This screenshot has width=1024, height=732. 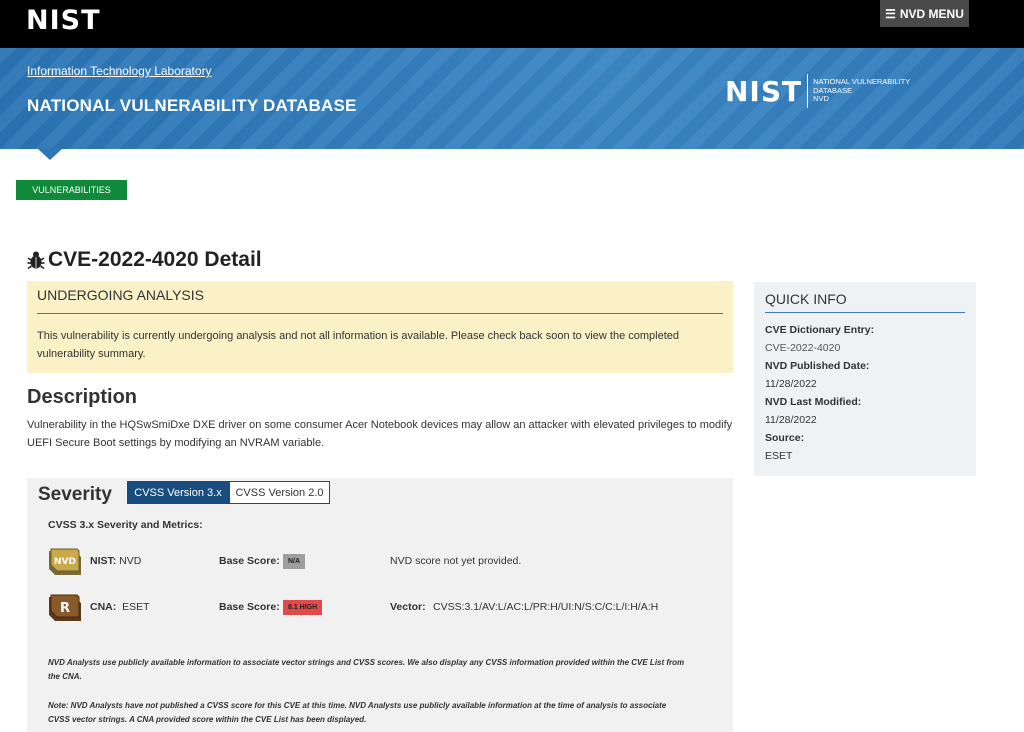 I want to click on page-title: CVE-2022-4020 Detail, so click(x=144, y=260).